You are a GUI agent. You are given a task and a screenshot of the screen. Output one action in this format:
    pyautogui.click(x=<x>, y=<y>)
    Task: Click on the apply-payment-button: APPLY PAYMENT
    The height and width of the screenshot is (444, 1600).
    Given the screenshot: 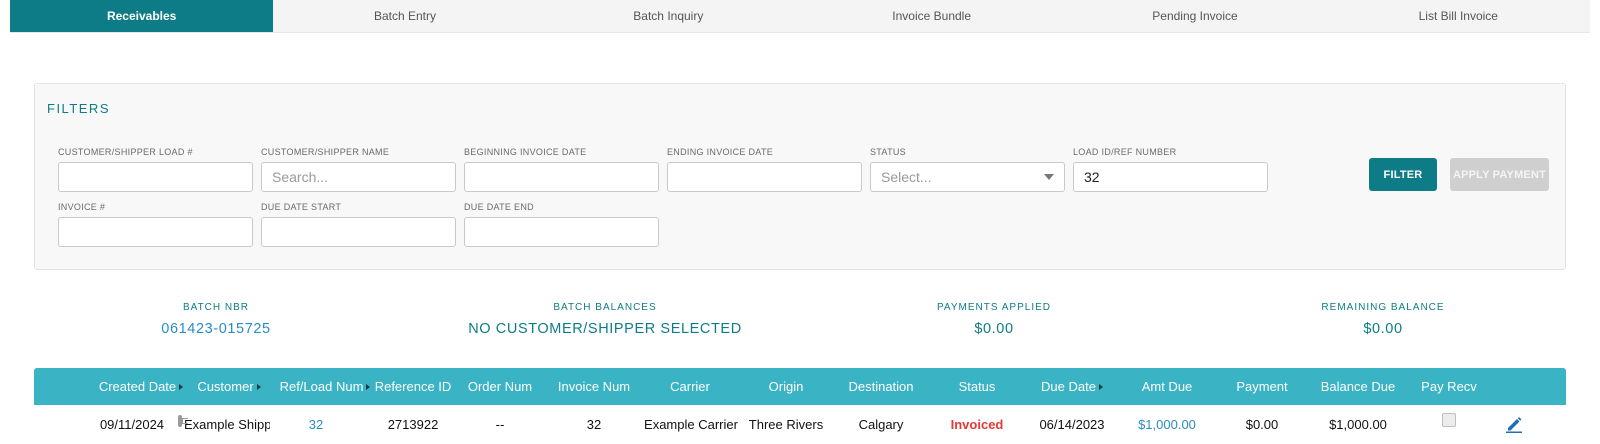 What is the action you would take?
    pyautogui.click(x=1499, y=174)
    